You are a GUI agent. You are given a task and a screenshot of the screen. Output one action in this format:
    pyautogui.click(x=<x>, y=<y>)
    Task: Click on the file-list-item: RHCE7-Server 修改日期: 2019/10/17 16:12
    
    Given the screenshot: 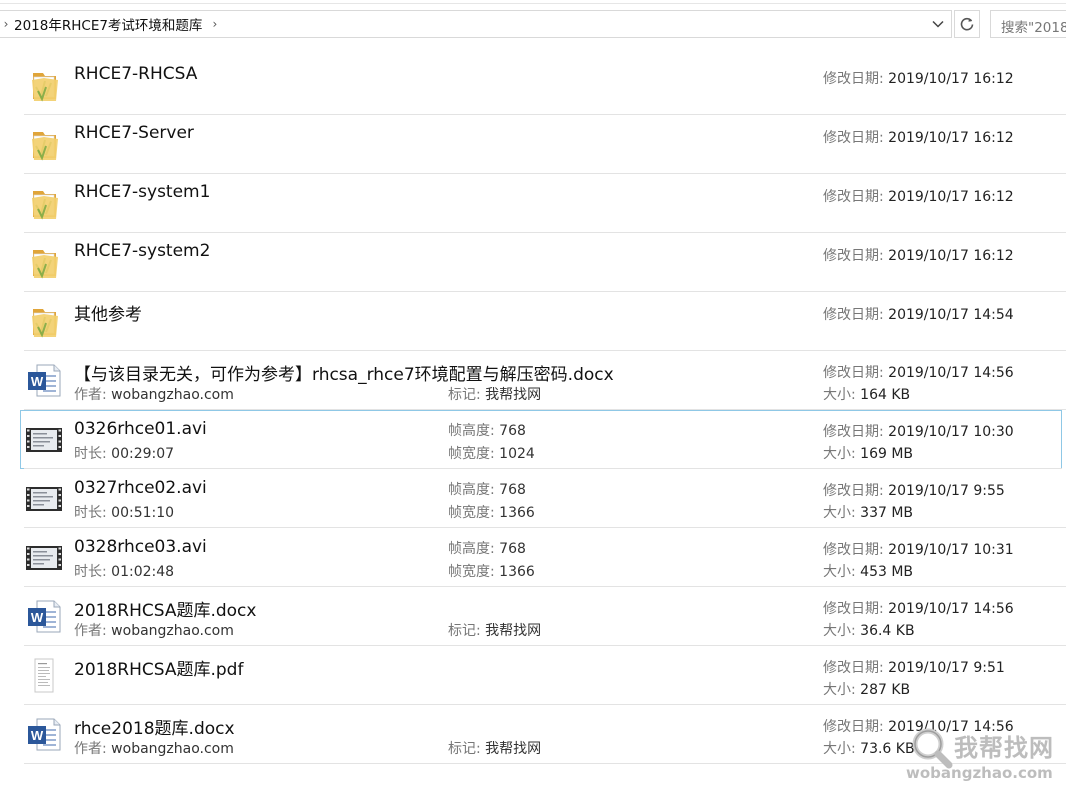 What is the action you would take?
    pyautogui.click(x=533, y=144)
    